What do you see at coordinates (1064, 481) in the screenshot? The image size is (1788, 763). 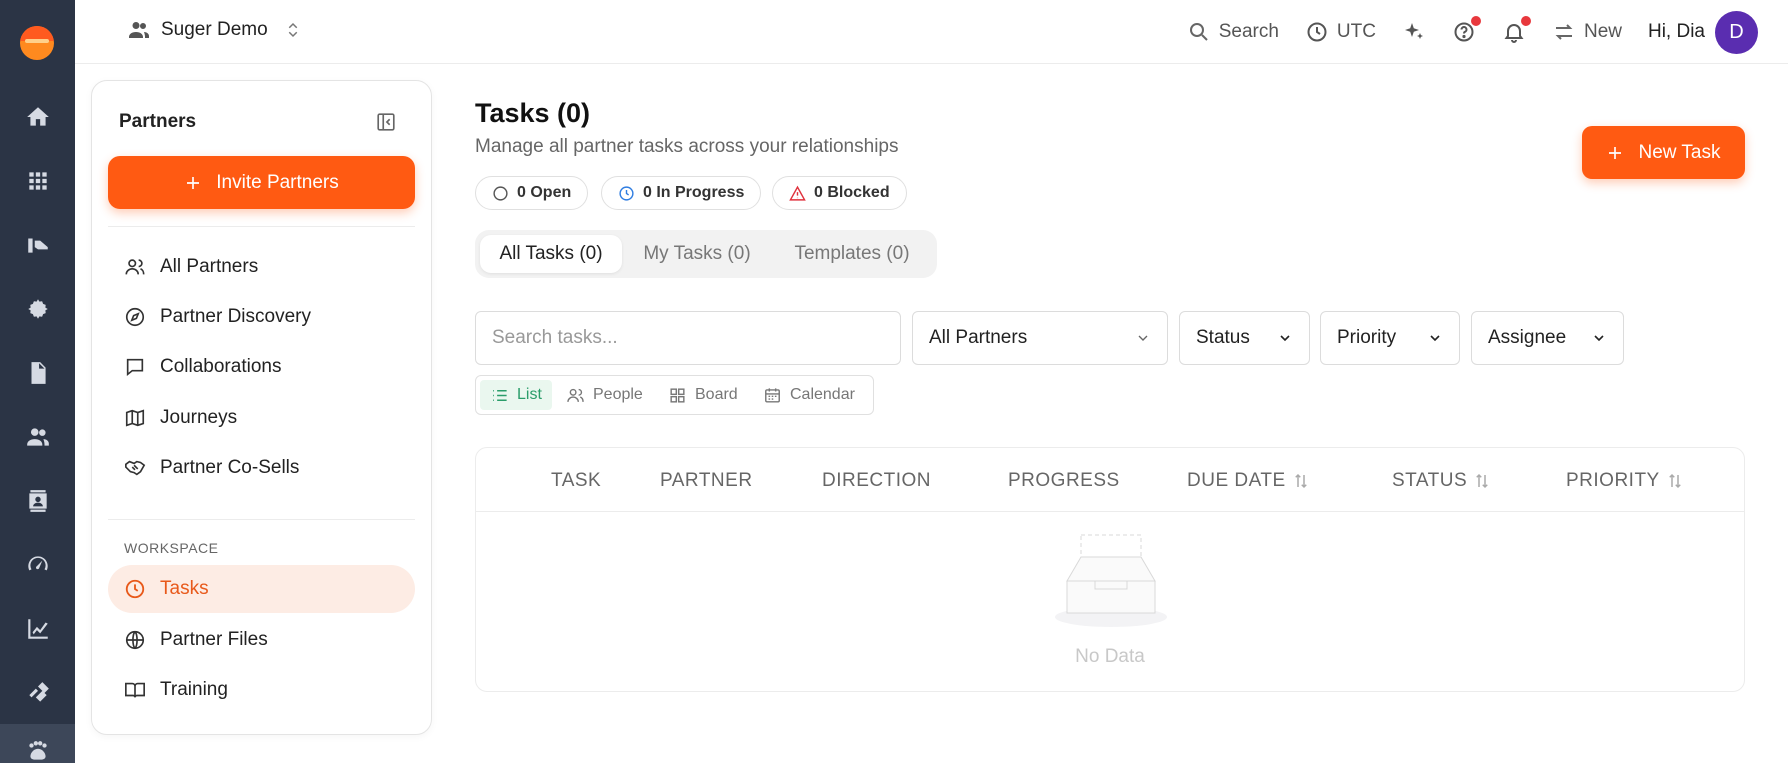 I see `column-header-progress: PROGRESS` at bounding box center [1064, 481].